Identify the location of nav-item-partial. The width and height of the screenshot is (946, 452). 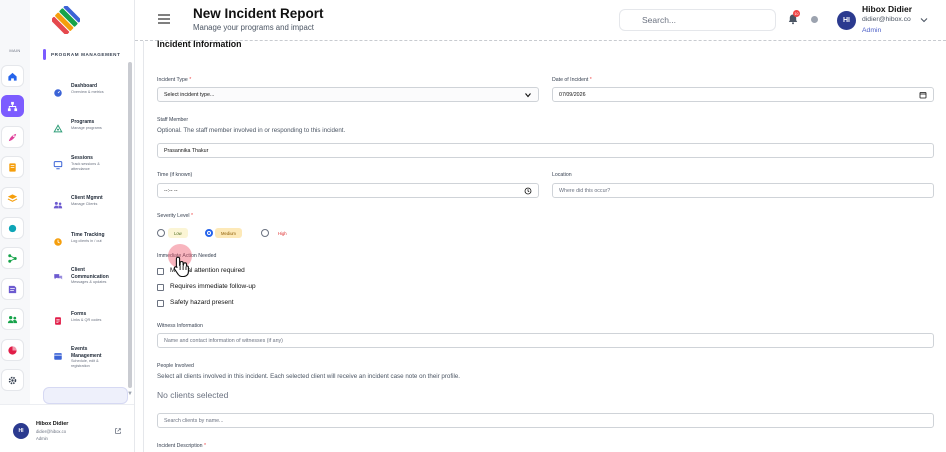
(85, 395).